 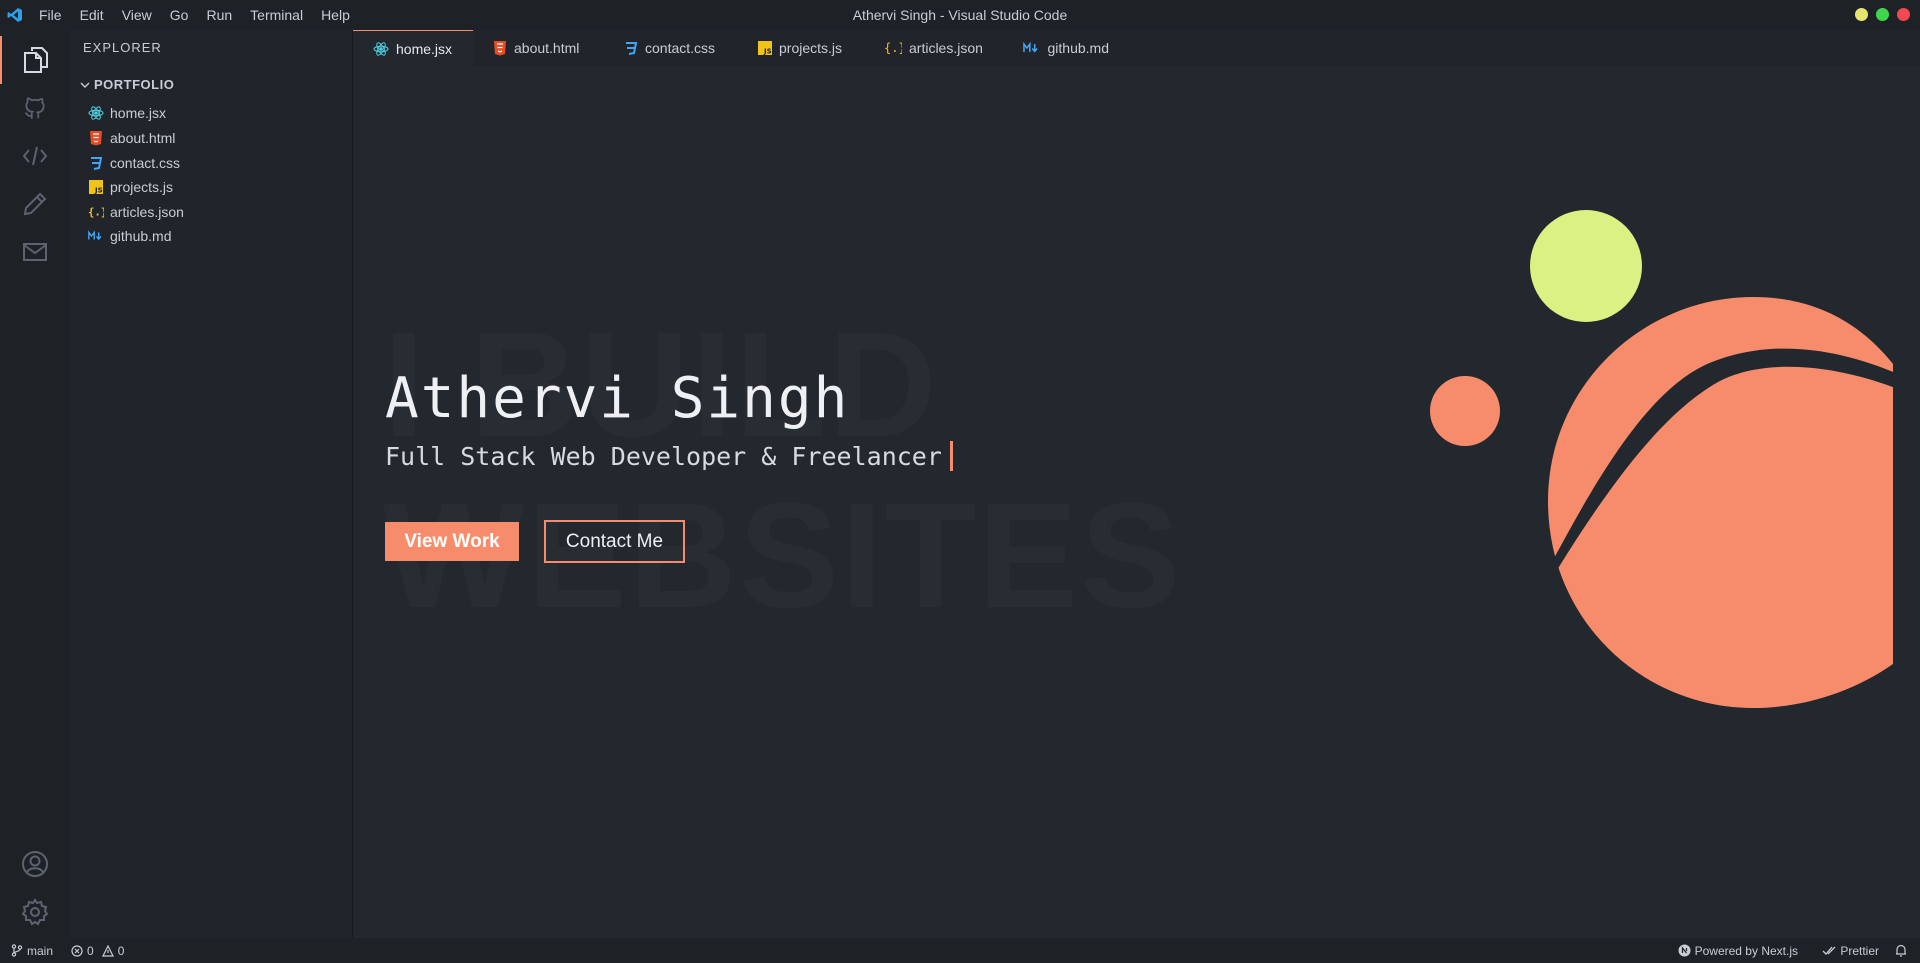 I want to click on activity-bar, so click(x=35, y=484).